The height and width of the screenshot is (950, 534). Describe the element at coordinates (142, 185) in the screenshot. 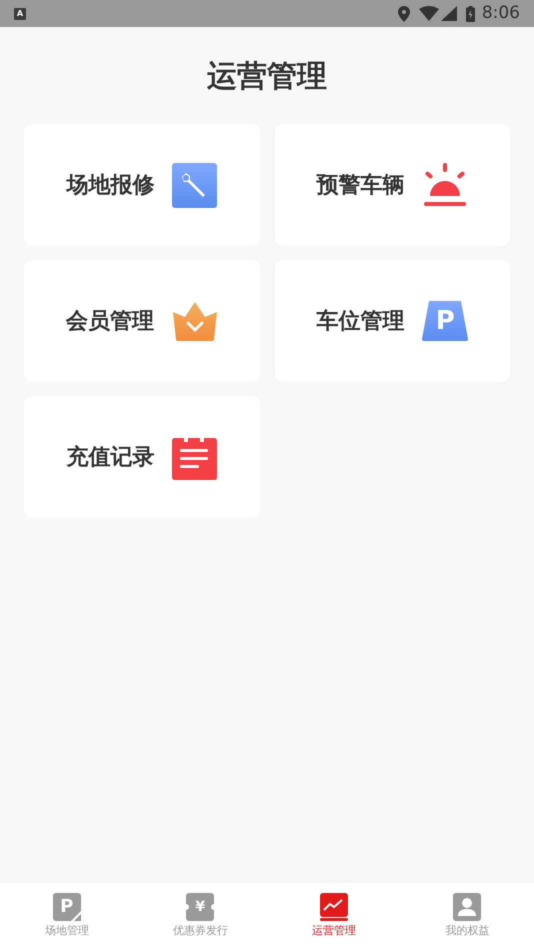

I see `menu-card: 场地报修` at that location.